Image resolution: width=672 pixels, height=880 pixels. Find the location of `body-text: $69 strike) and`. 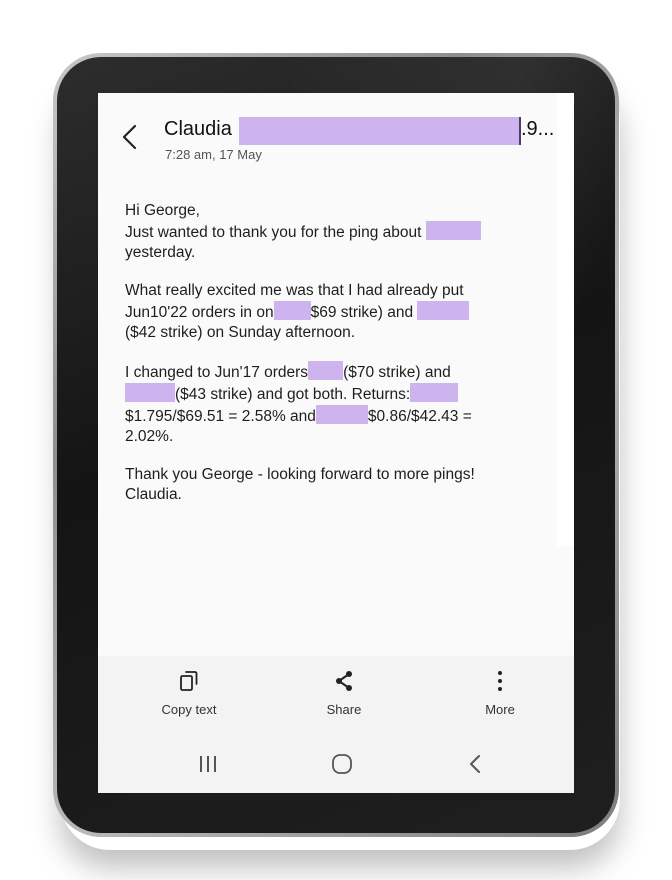

body-text: $69 strike) and is located at coordinates (362, 312).